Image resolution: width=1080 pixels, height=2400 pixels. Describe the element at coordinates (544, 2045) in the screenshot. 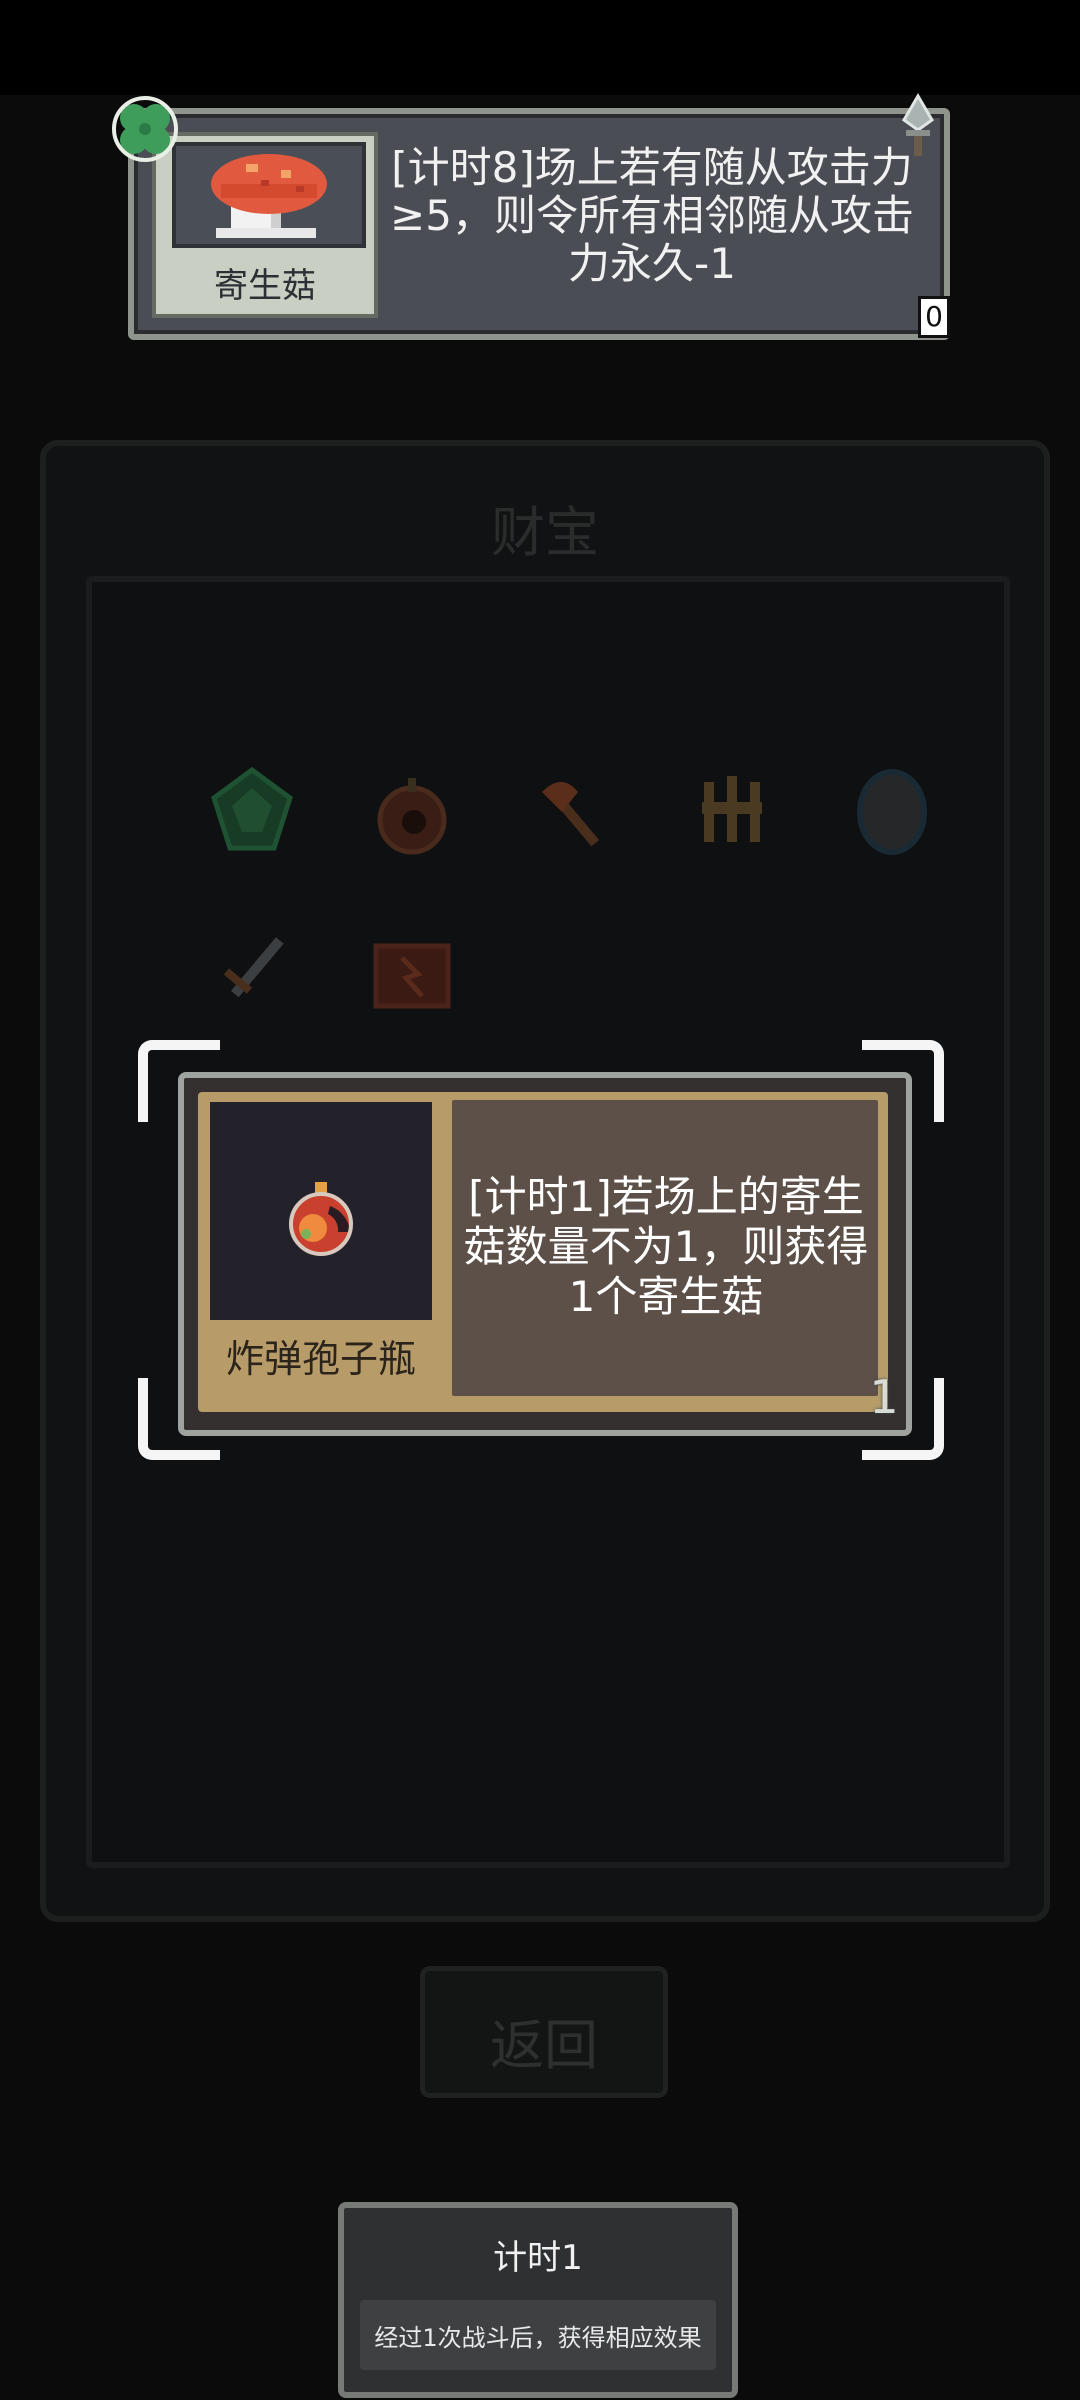

I see `return-button-label: 返回` at that location.